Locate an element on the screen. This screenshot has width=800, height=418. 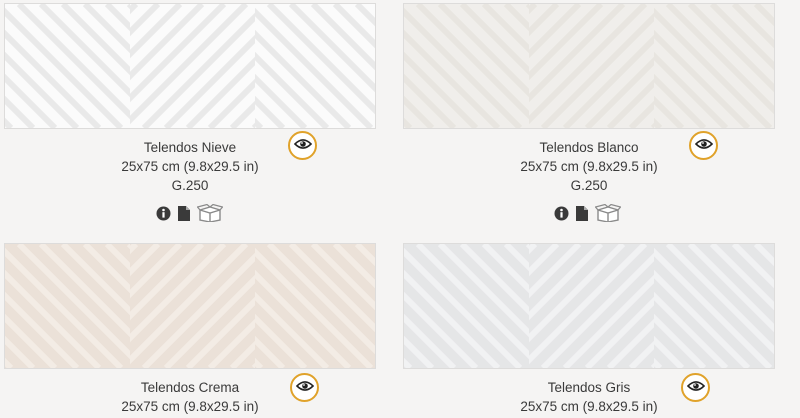
product-name: Telendos Nieve is located at coordinates (190, 147).